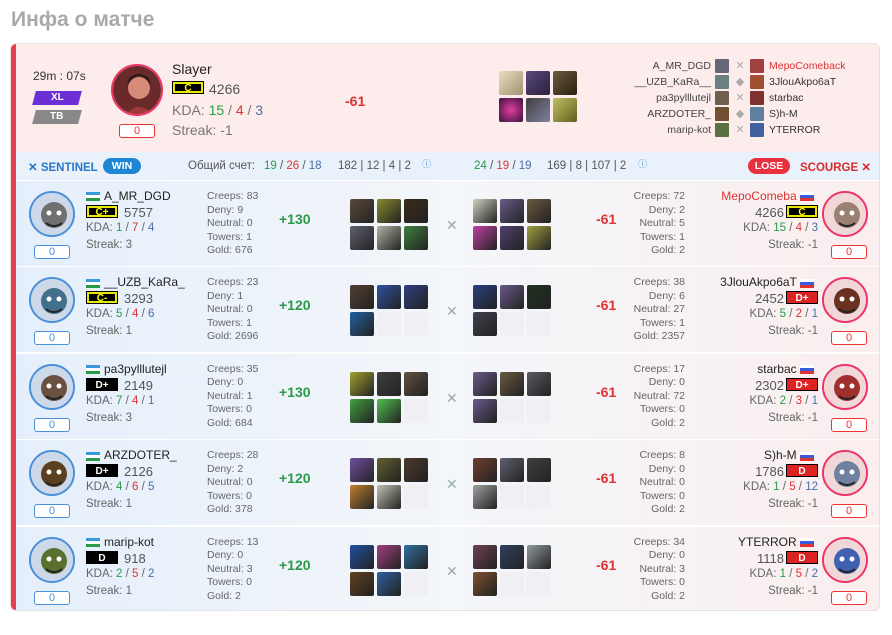  Describe the element at coordinates (120, 542) in the screenshot. I see `sentinel-player-name: marip-kot` at that location.